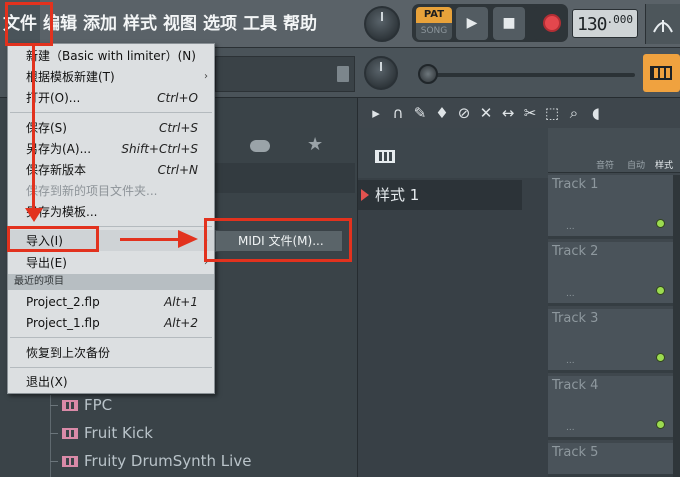 This screenshot has height=477, width=680. Describe the element at coordinates (610, 460) in the screenshot. I see `track-row: Track 5` at that location.